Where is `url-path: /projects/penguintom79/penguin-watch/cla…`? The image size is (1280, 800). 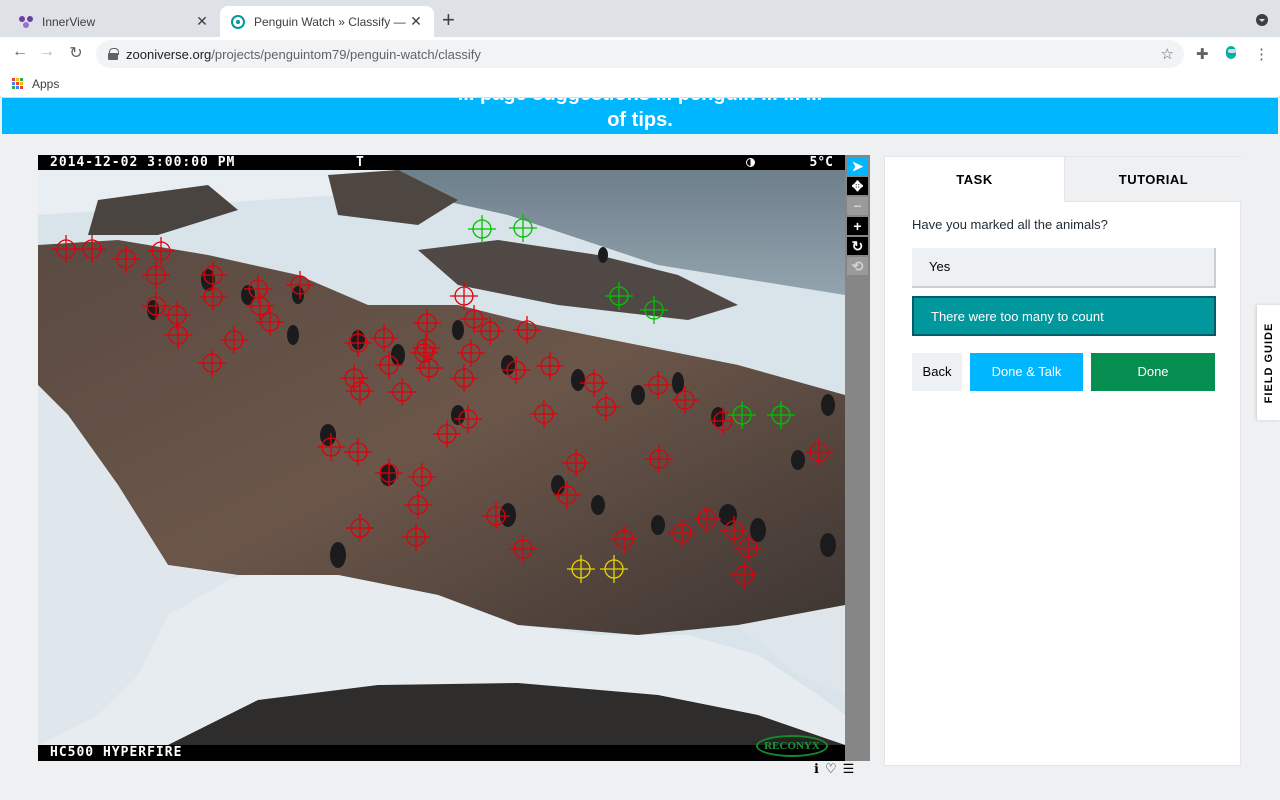 url-path: /projects/penguintom79/penguin-watch/cla… is located at coordinates (346, 54).